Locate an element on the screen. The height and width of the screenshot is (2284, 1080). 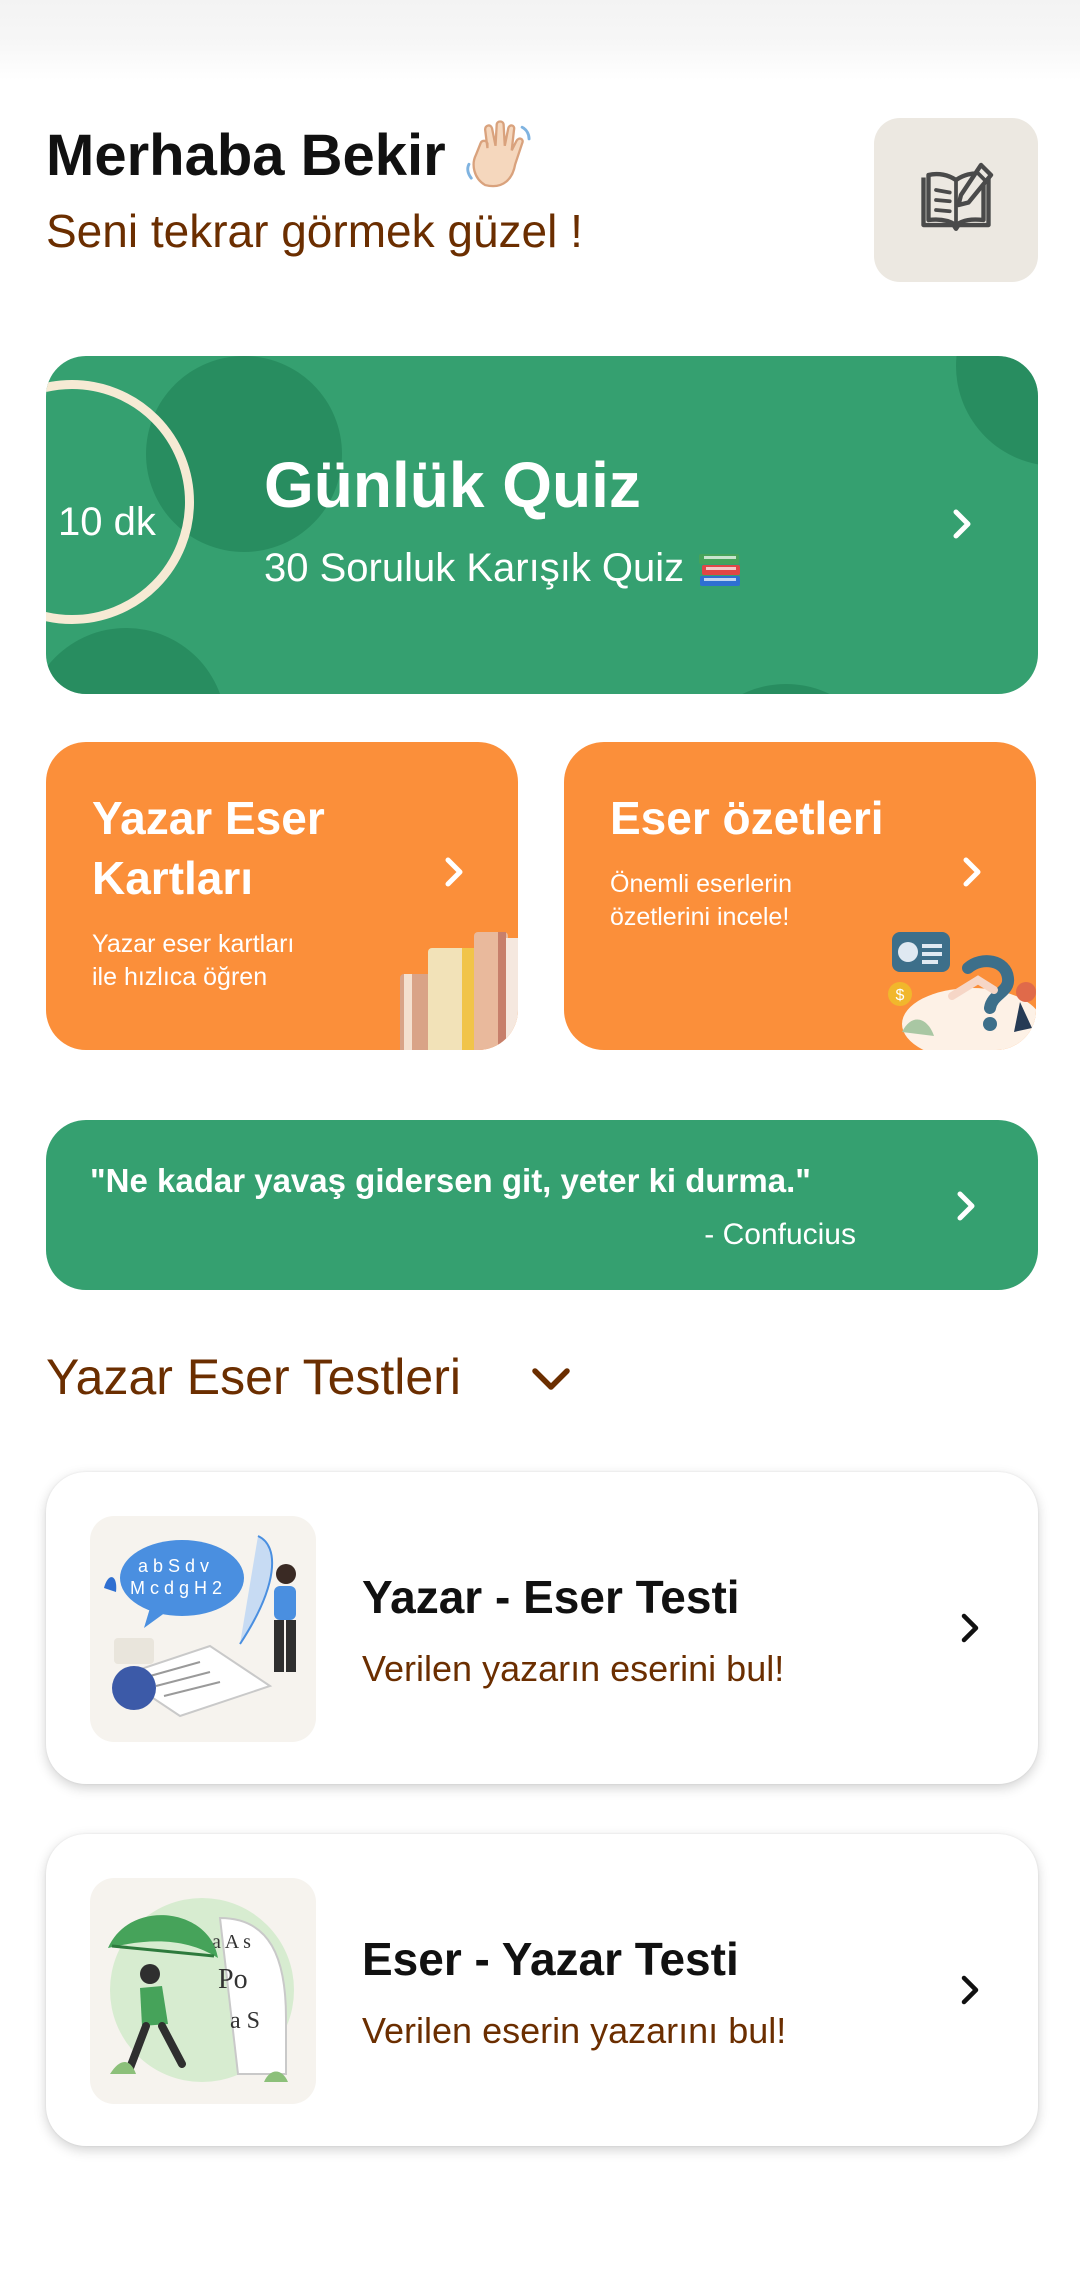
daily-quiz-subtitle-row: 30 Soruluk Karışık Quiz is located at coordinates (504, 568).